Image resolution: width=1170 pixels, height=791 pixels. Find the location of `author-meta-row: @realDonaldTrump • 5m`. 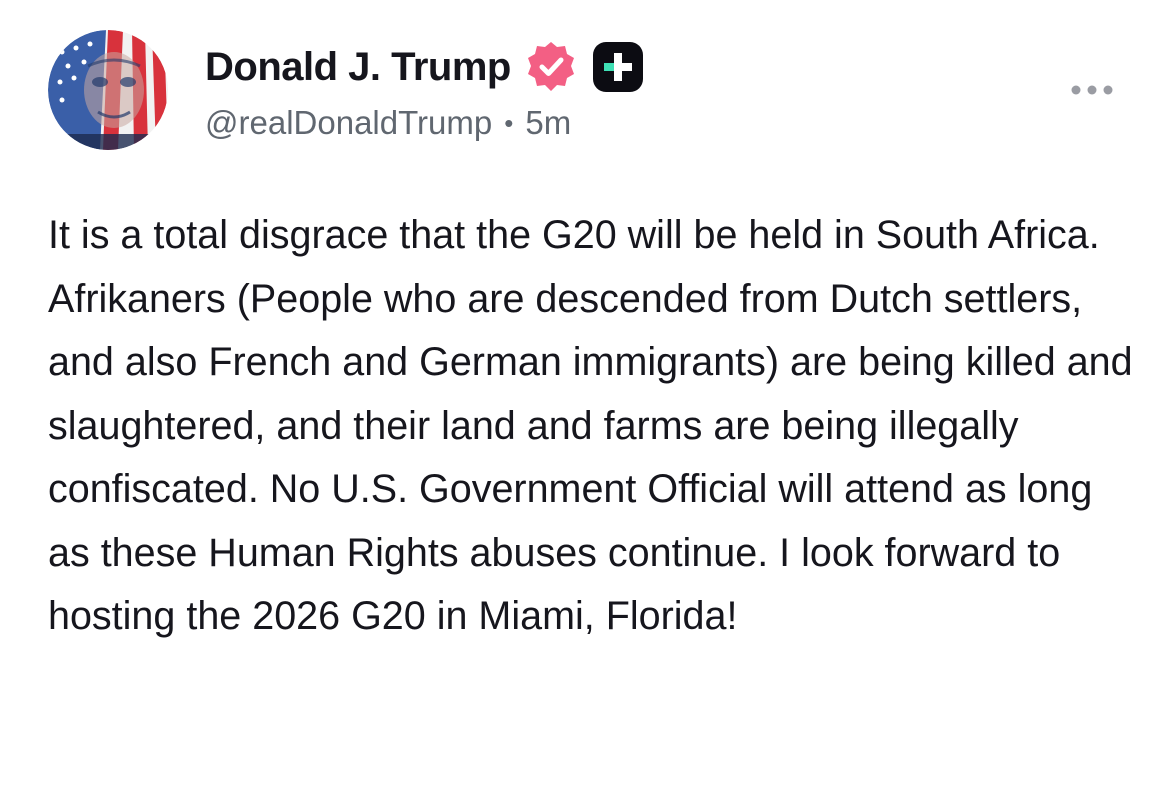

author-meta-row: @realDonaldTrump • 5m is located at coordinates (388, 123).